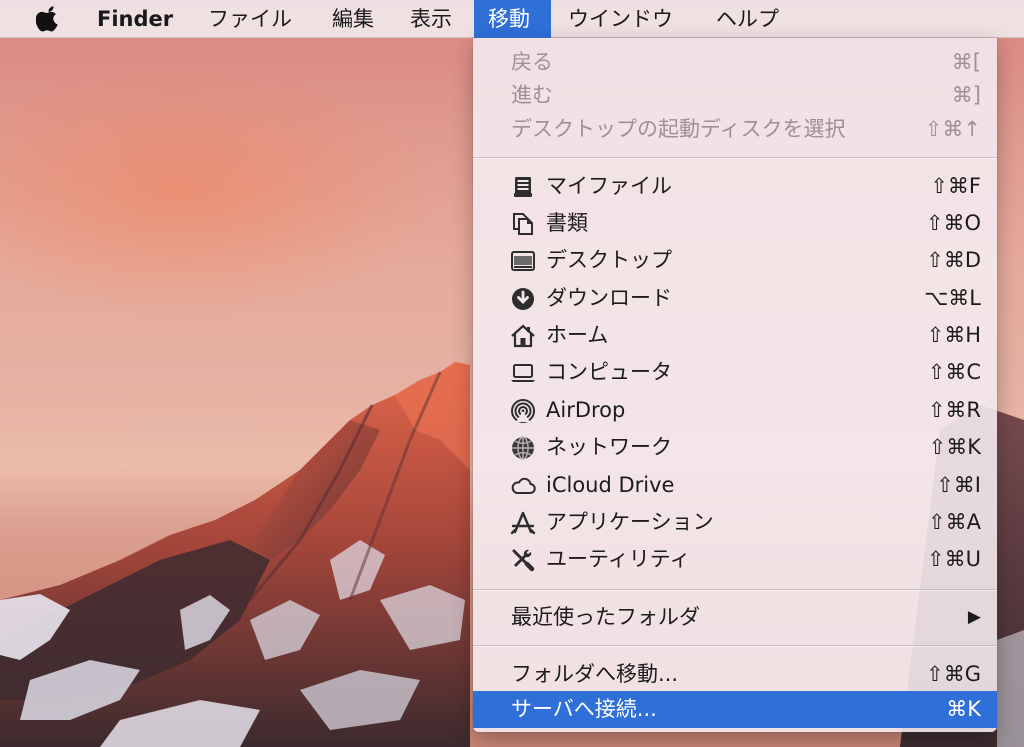 The height and width of the screenshot is (747, 1024). I want to click on menu-item-shortcut: ⇧⌘K, so click(954, 447).